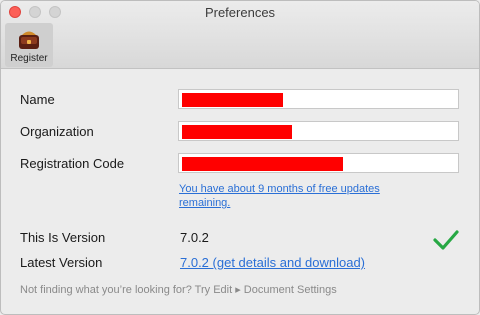  I want to click on latest-version-label: Latest Version, so click(61, 262).